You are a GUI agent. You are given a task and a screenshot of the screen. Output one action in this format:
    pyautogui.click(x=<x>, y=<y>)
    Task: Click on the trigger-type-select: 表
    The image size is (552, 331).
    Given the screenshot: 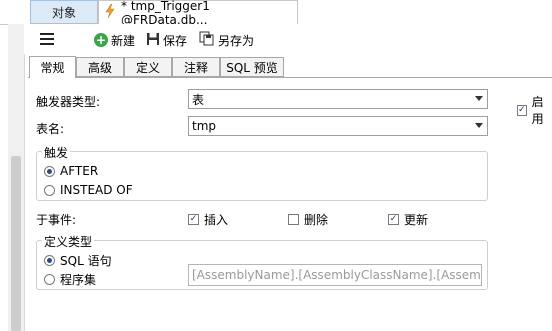 What is the action you would take?
    pyautogui.click(x=338, y=99)
    